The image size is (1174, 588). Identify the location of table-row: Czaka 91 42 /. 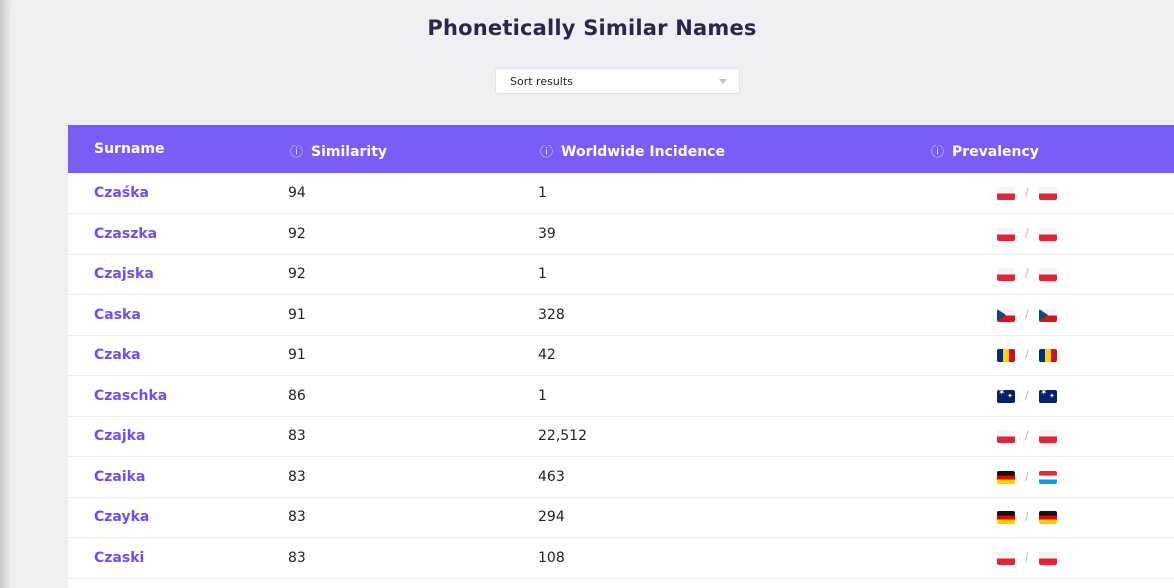
(621, 355).